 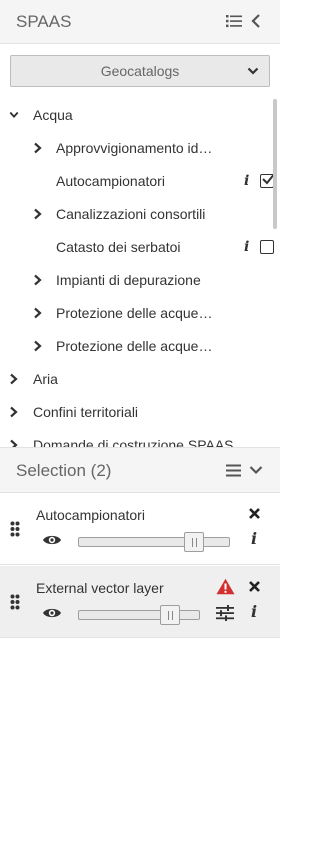 I want to click on menu-icon, so click(x=233, y=470).